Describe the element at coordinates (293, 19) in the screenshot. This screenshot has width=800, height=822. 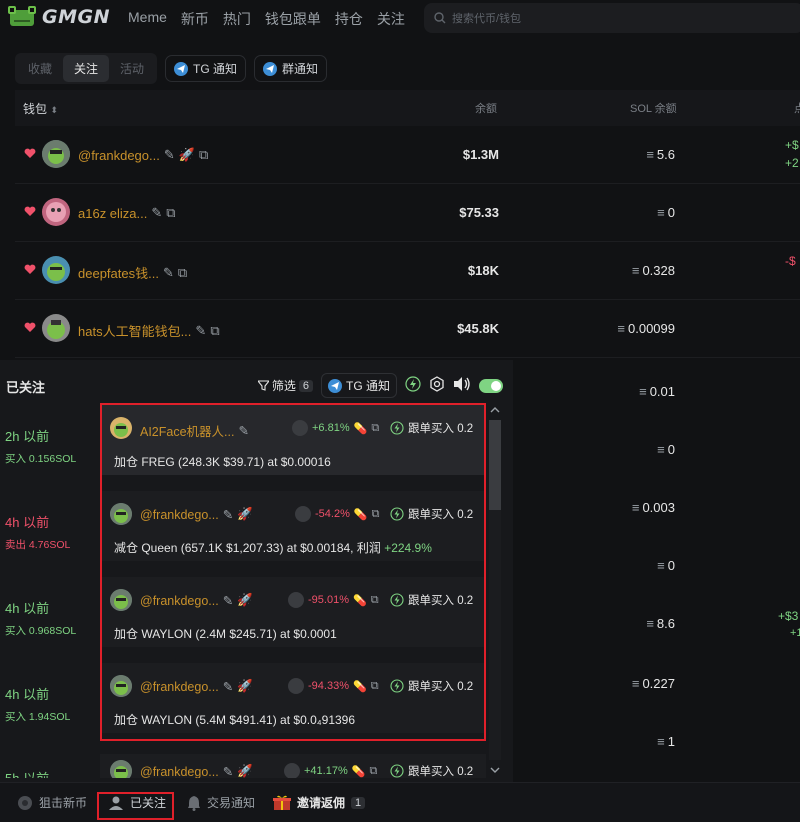
I see `nav-copy-trade: 钱包跟单` at that location.